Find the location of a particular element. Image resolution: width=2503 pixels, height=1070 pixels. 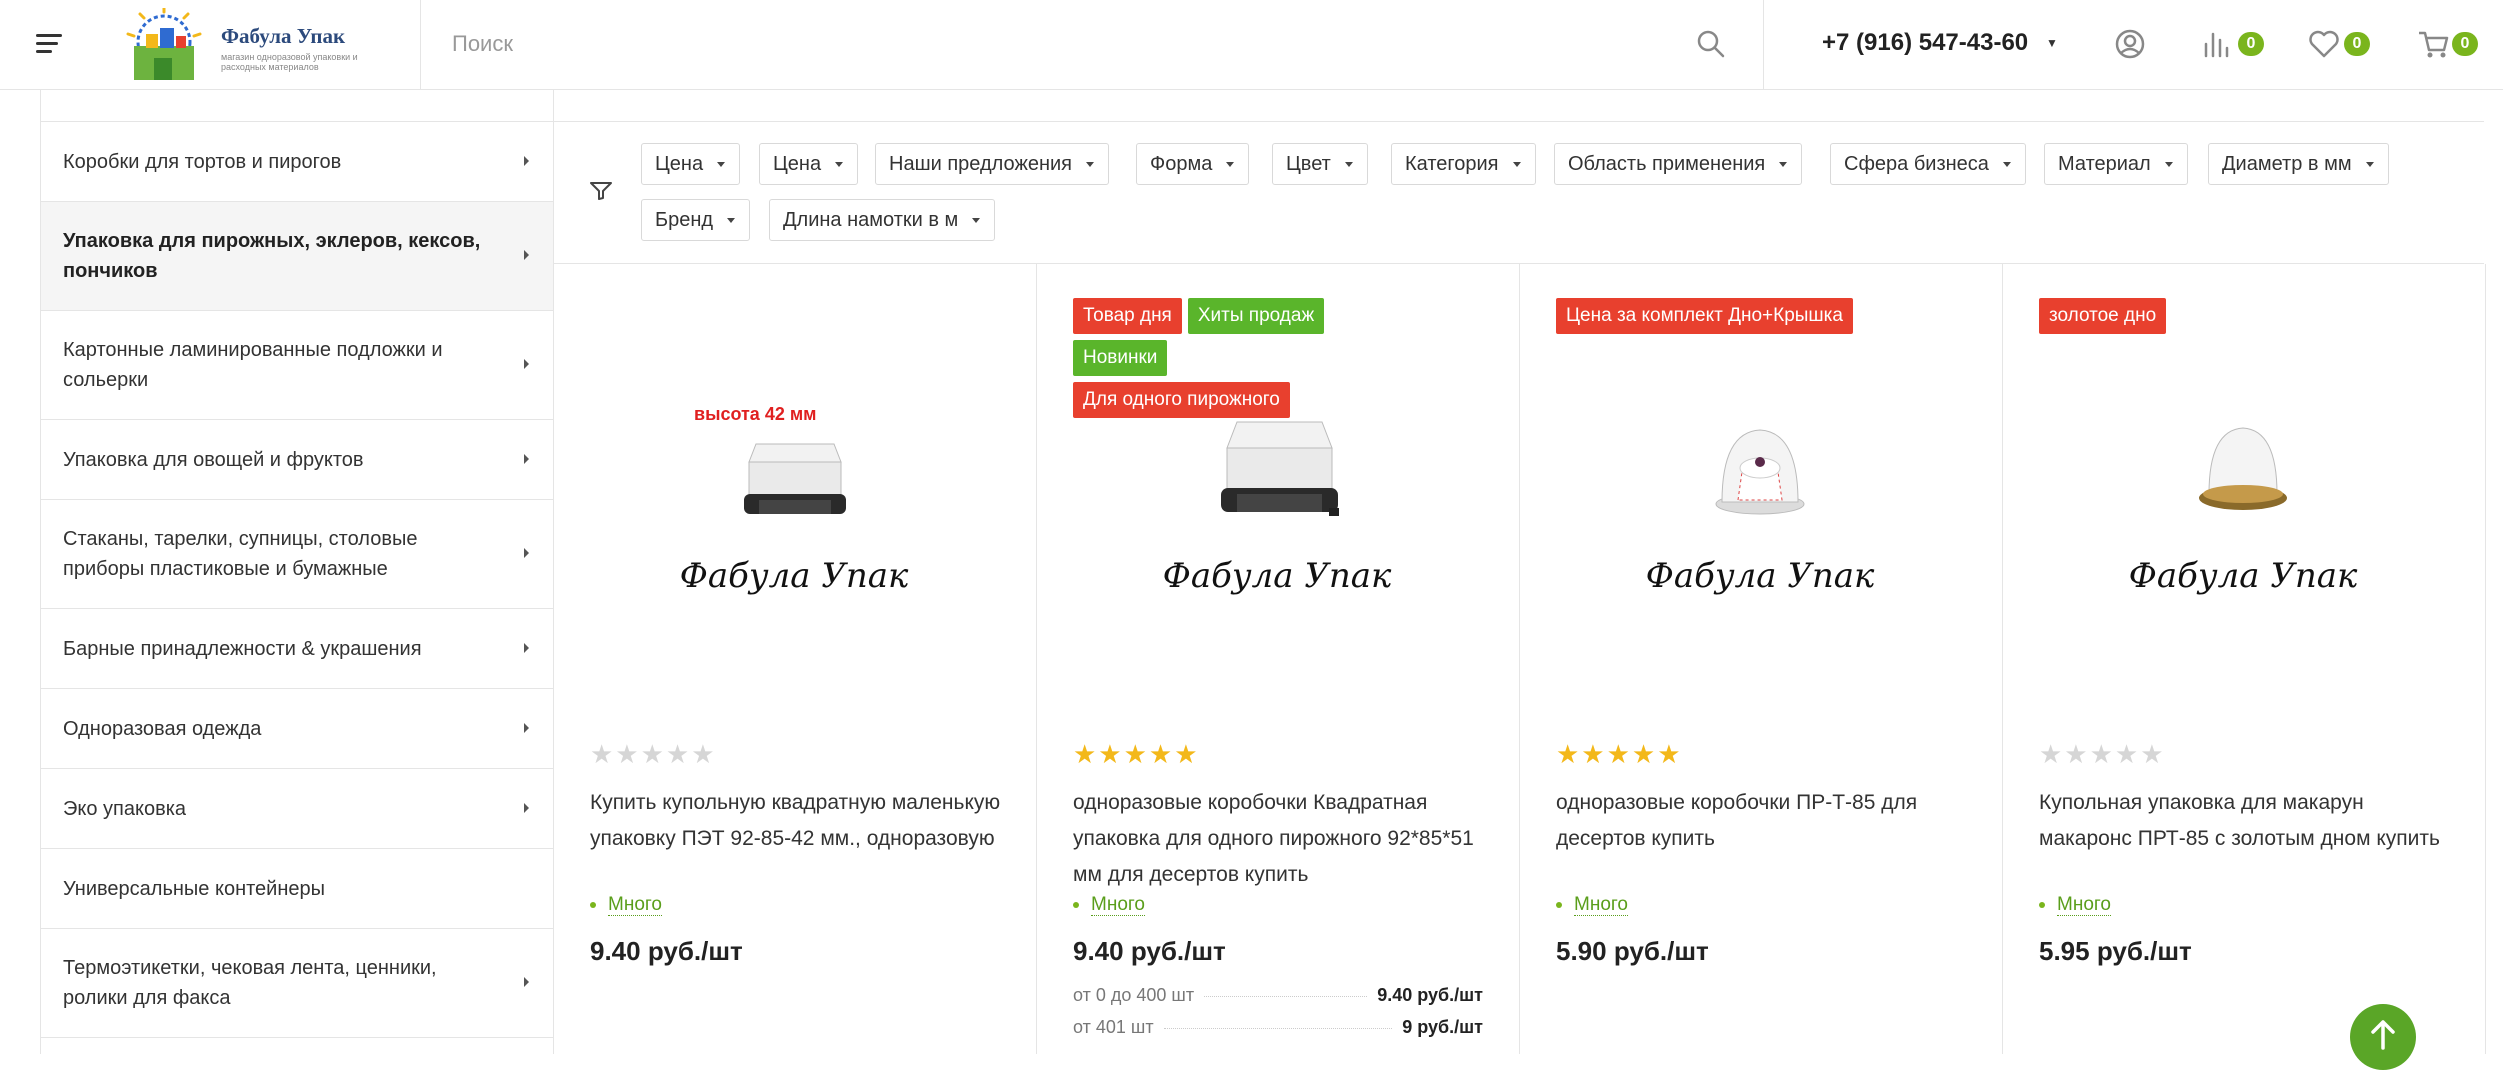

sidebar-top-row is located at coordinates (297, 106).